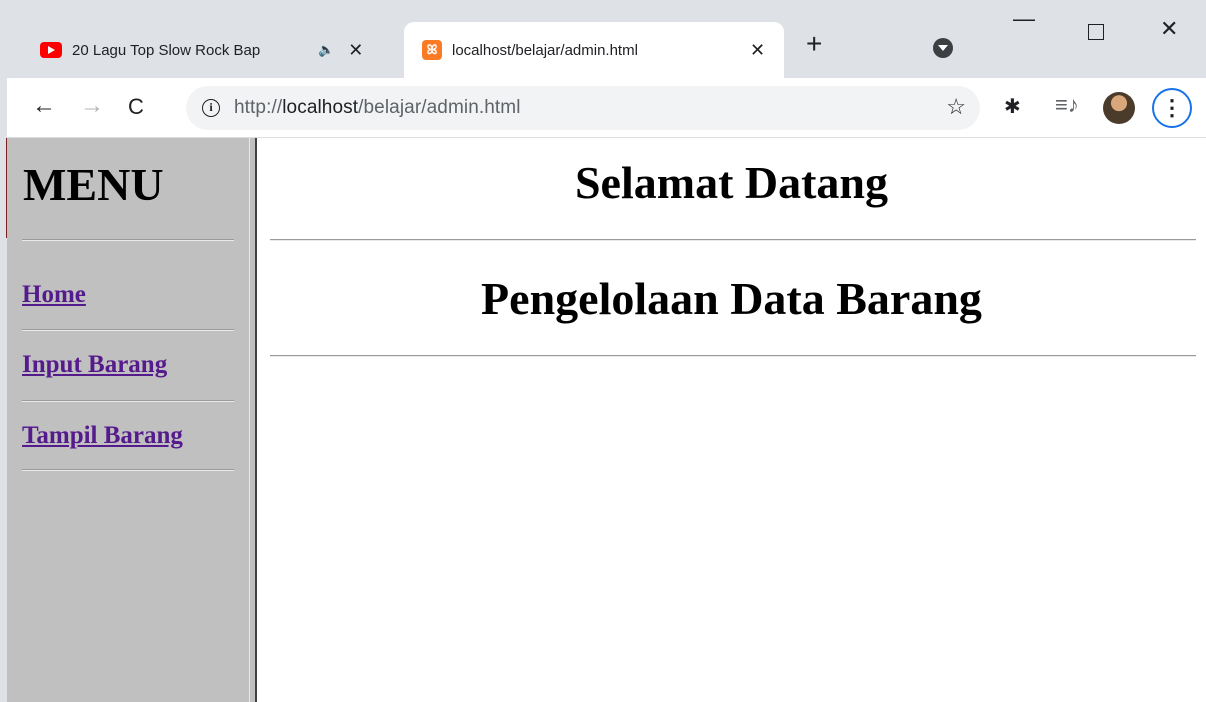 The height and width of the screenshot is (702, 1206). Describe the element at coordinates (1024, 19) in the screenshot. I see `minimize-button: —` at that location.